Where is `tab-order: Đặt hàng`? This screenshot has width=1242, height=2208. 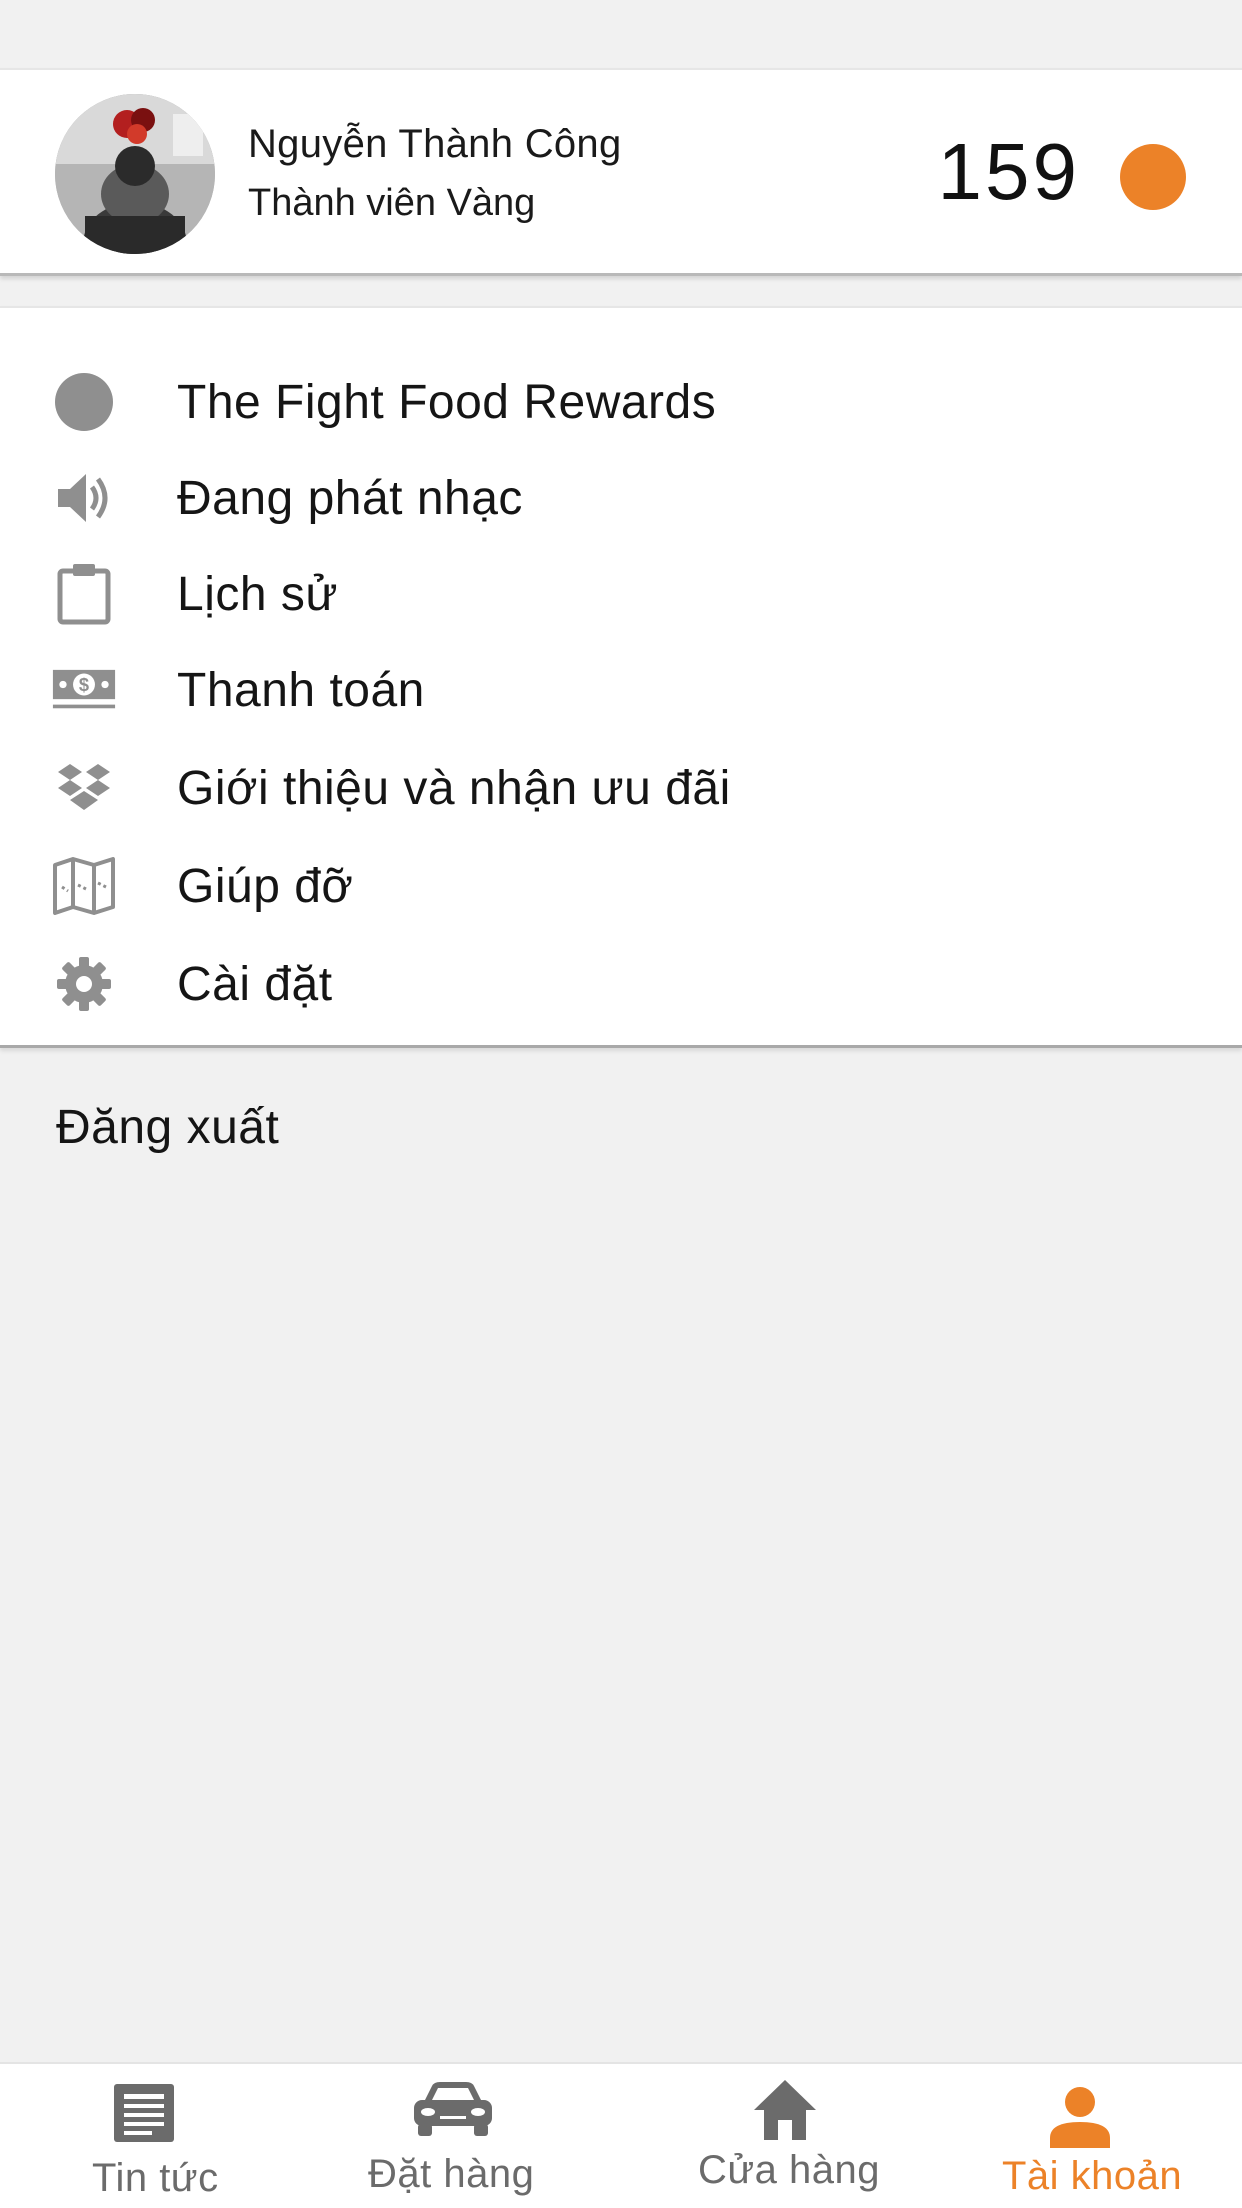 tab-order: Đặt hàng is located at coordinates (470, 2136).